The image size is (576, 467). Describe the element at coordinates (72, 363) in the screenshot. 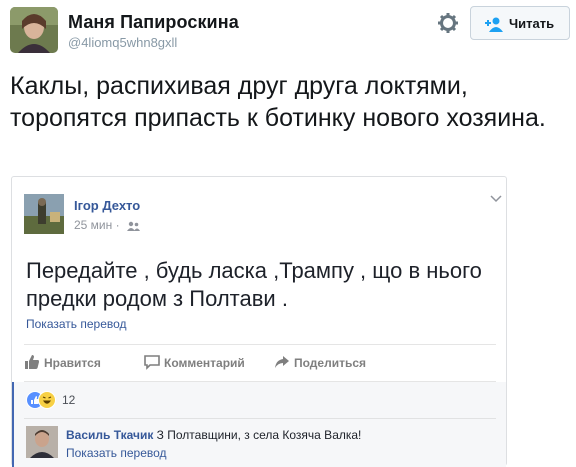

I see `like-label: Нравится` at that location.